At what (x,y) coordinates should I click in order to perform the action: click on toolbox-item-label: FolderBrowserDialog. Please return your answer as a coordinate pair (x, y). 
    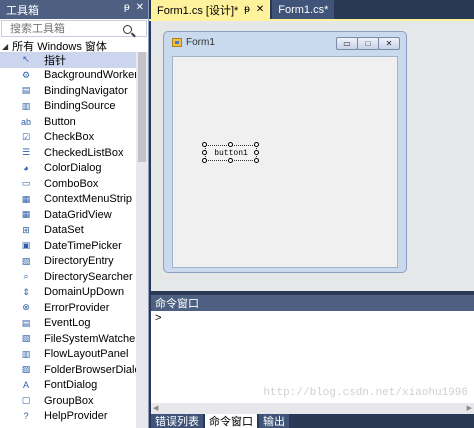
    Looking at the image, I should click on (95, 369).